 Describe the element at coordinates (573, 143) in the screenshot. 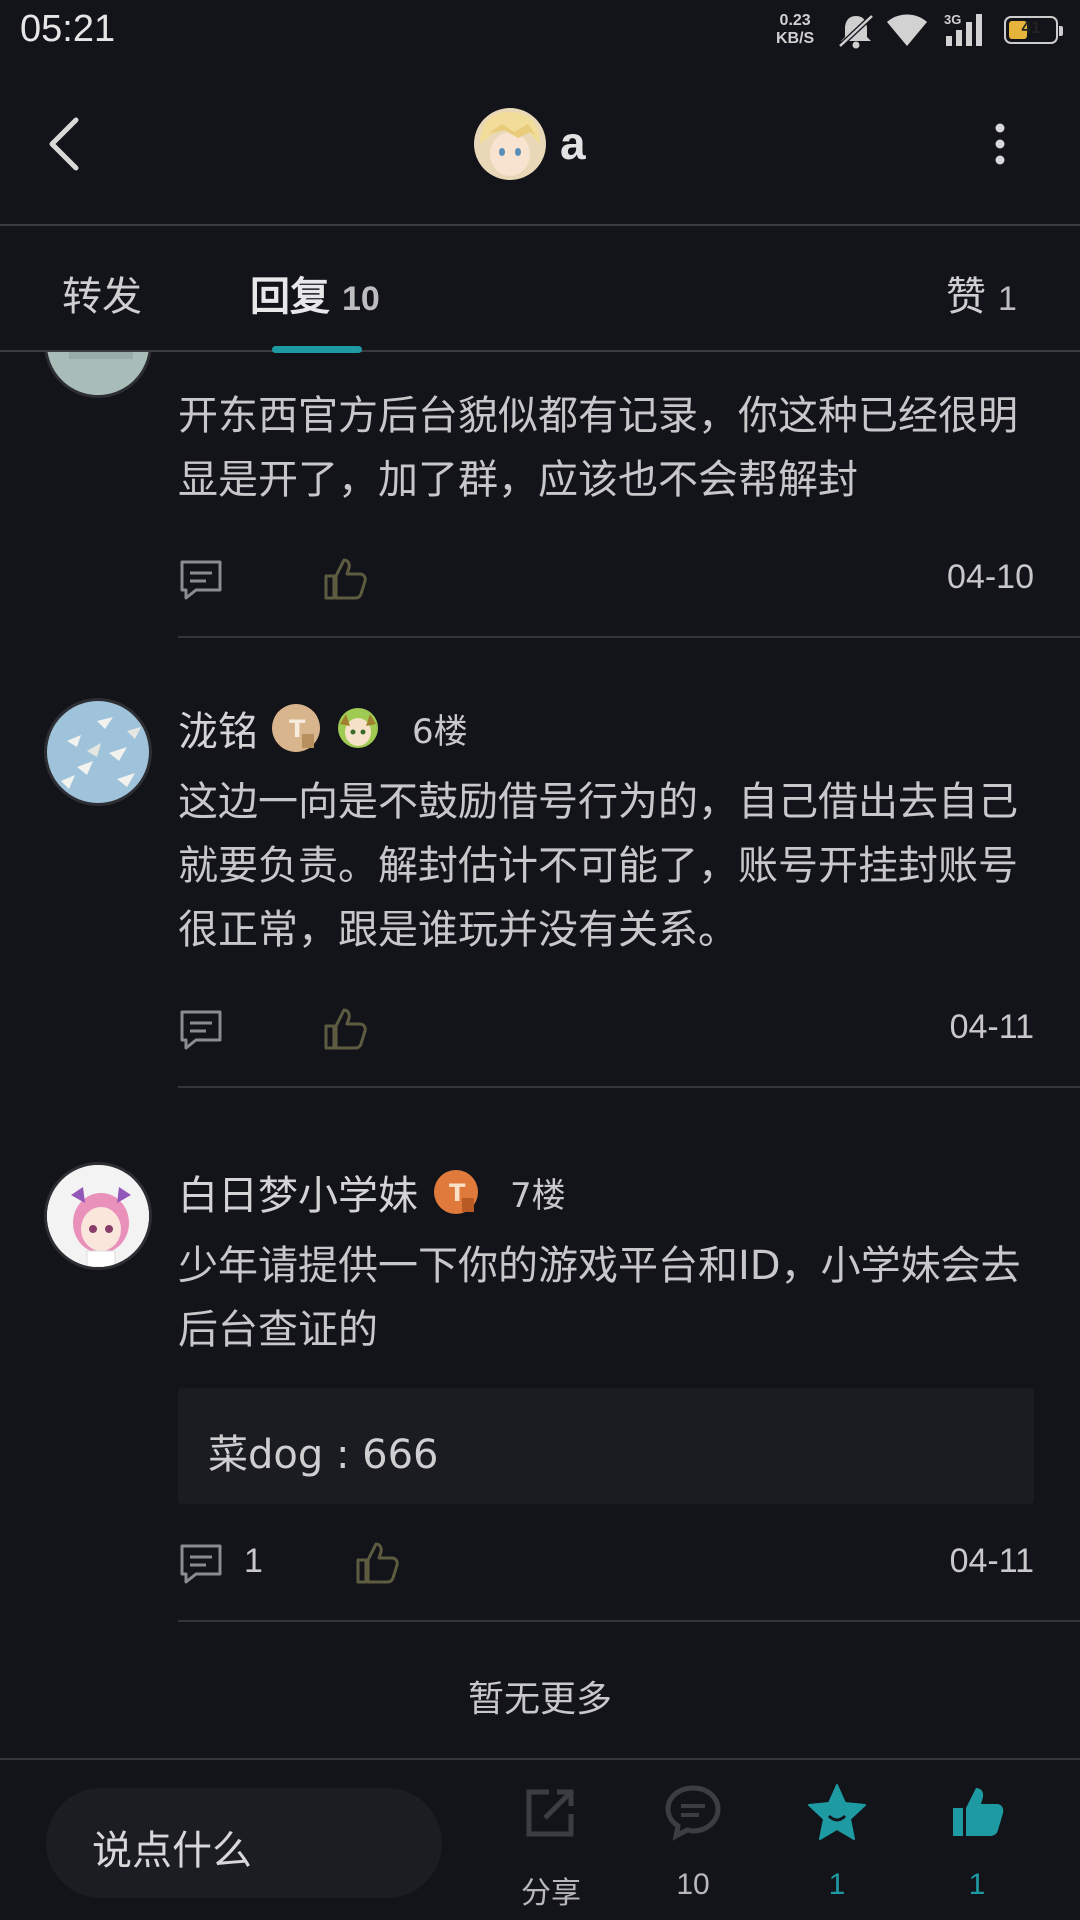

I see `author-name: a` at that location.